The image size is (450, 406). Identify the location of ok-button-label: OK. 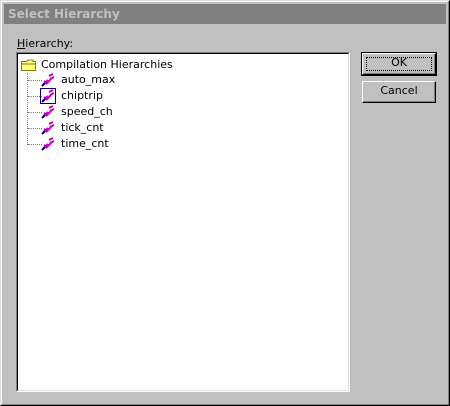
(399, 62).